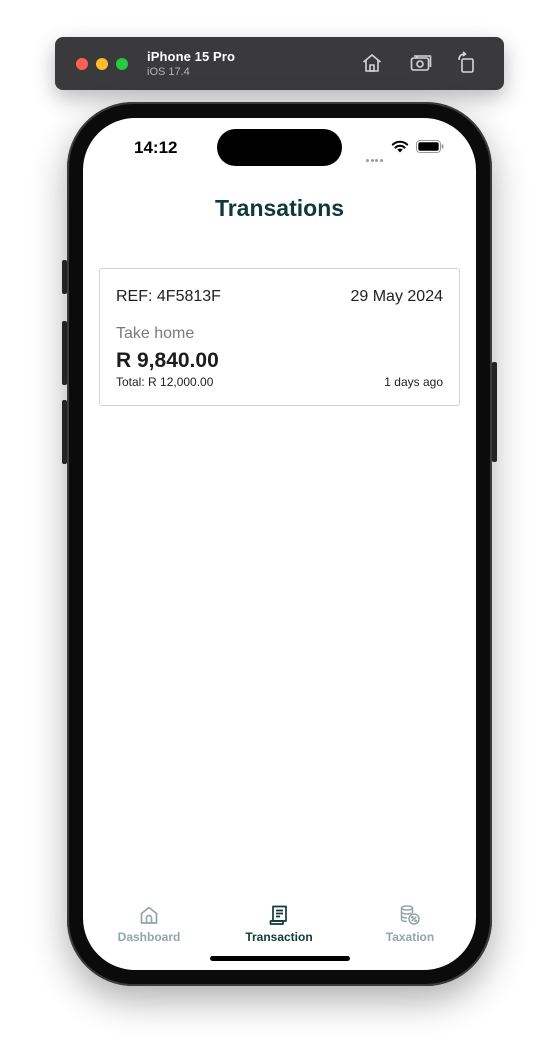 Image resolution: width=559 pixels, height=1062 pixels. I want to click on rotate-icon, so click(466, 62).